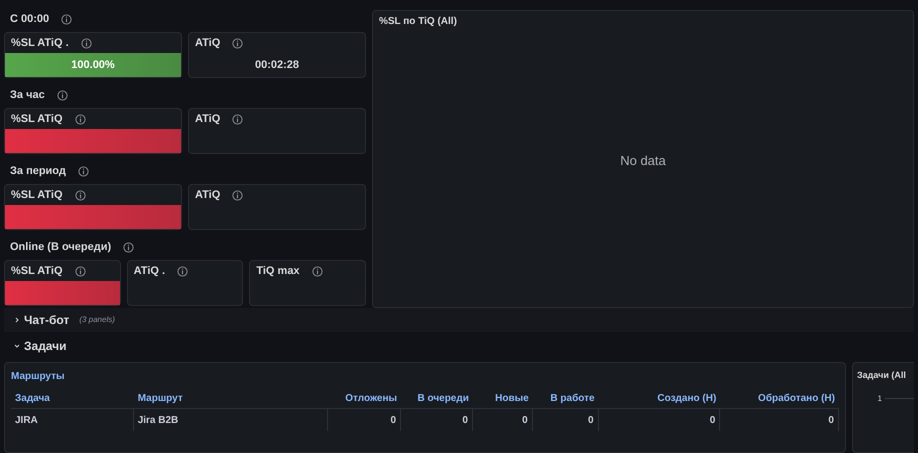 This screenshot has width=918, height=453. I want to click on column-header: Отложены, so click(365, 398).